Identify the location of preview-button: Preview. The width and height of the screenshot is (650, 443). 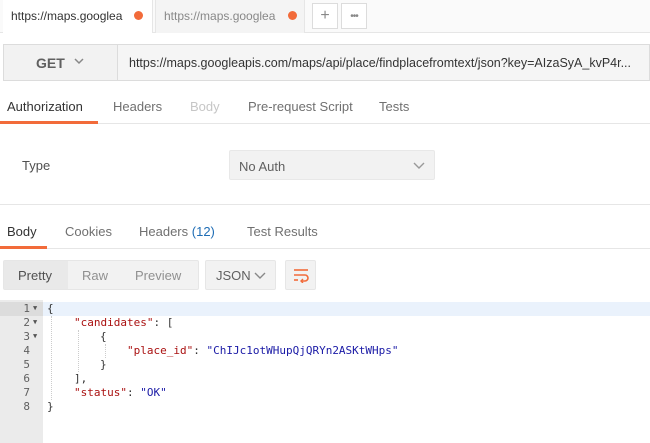
(158, 275).